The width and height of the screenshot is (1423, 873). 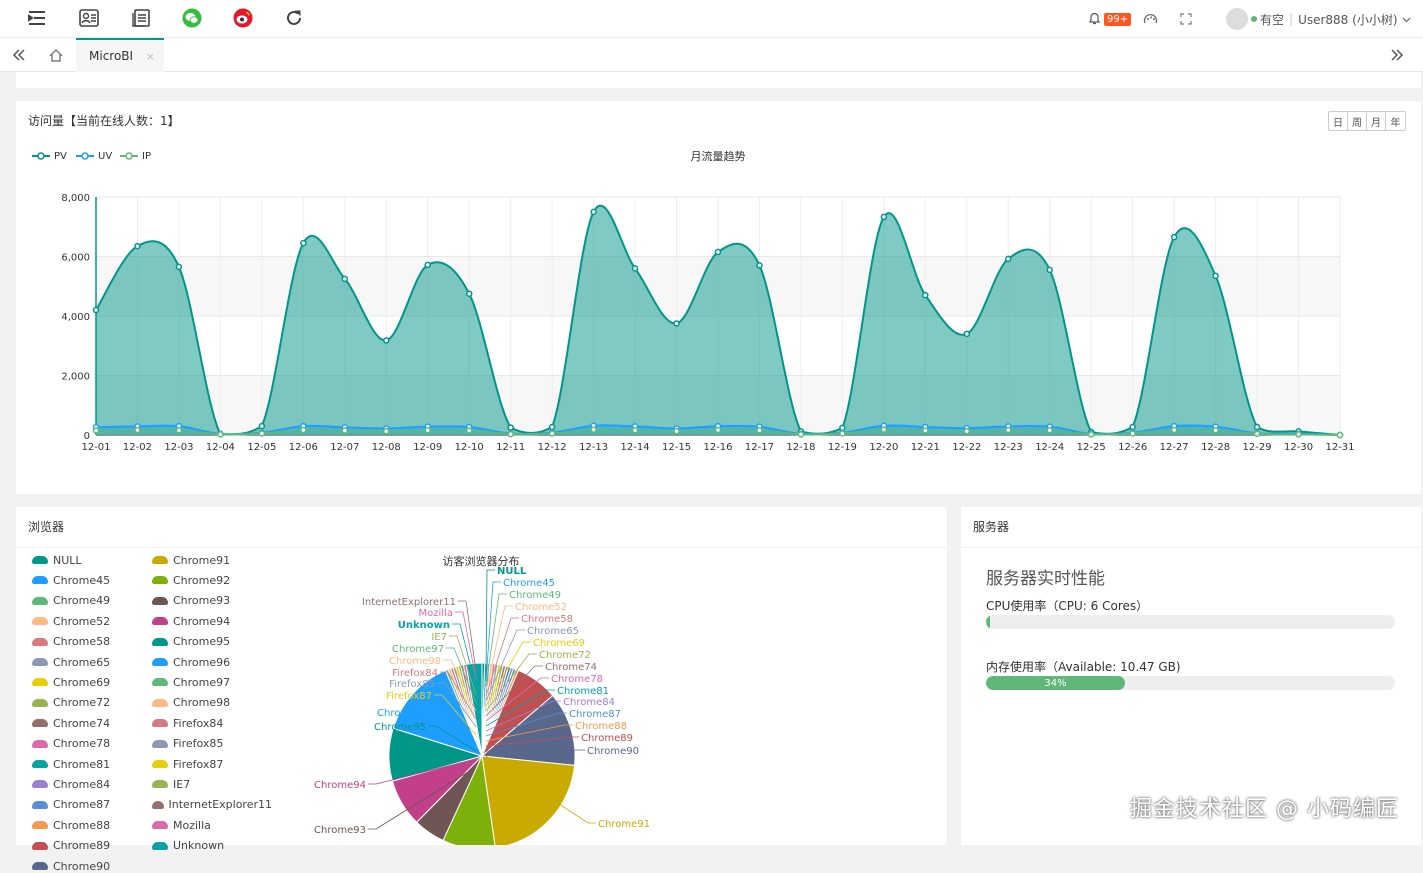 I want to click on scroll-left-icon, so click(x=19, y=55).